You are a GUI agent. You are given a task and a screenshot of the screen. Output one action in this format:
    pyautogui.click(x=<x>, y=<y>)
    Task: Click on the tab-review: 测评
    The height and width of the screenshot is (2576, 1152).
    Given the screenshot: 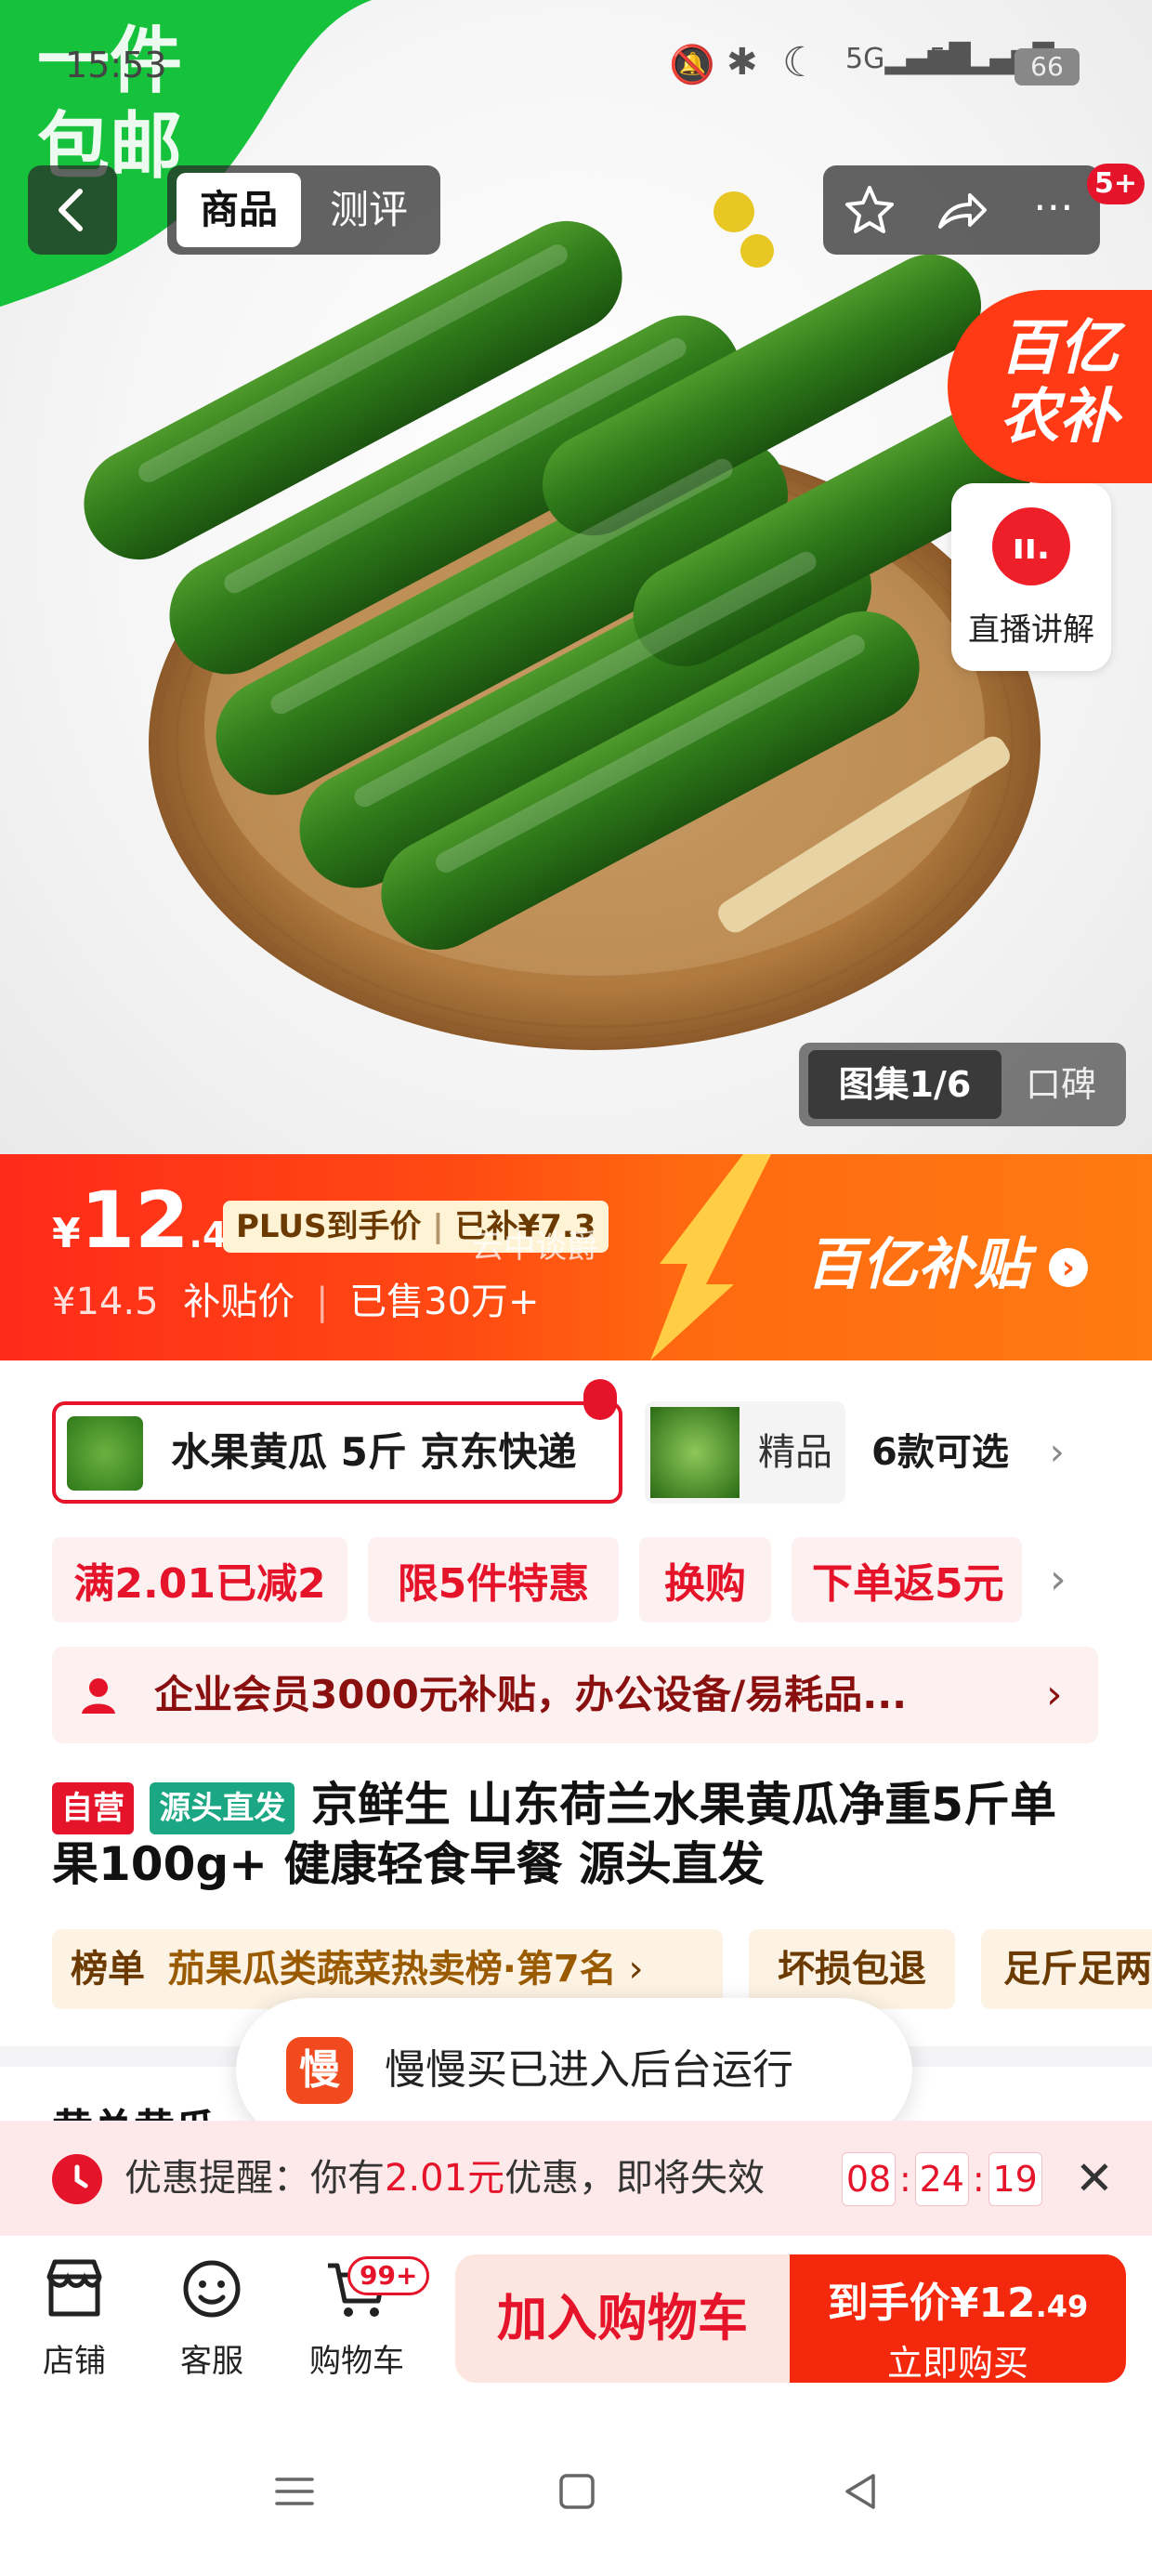 What is the action you would take?
    pyautogui.click(x=369, y=210)
    